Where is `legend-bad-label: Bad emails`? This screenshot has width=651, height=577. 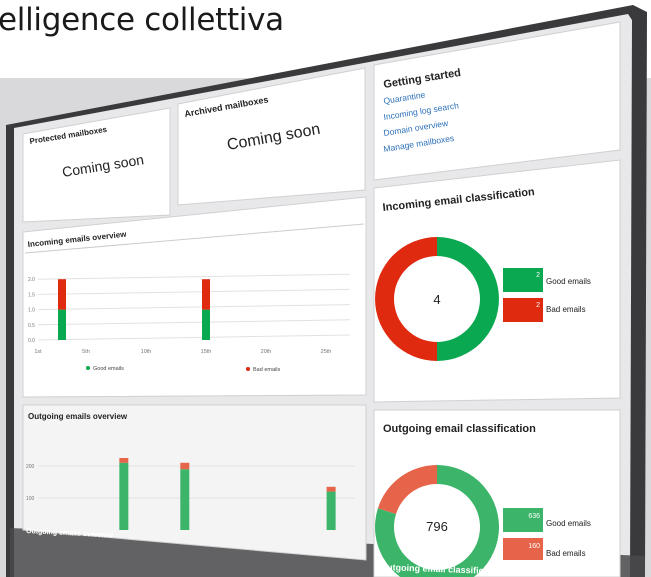
legend-bad-label: Bad emails is located at coordinates (266, 370).